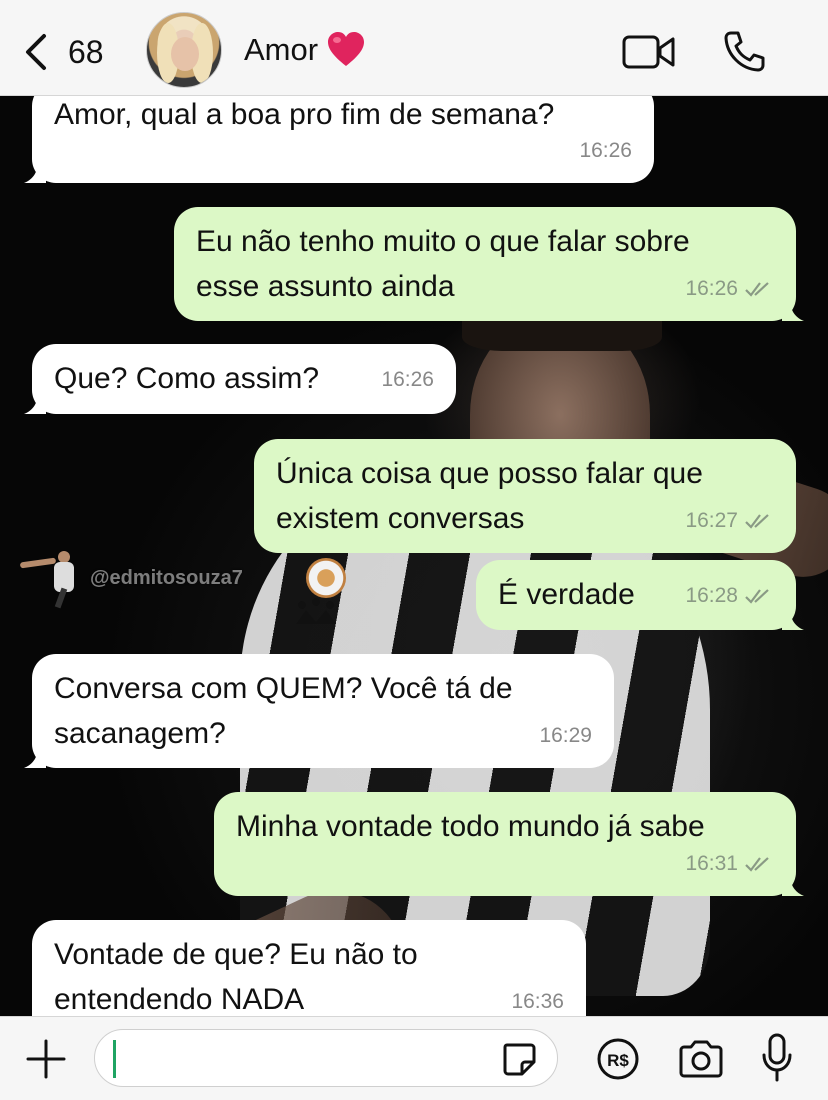  What do you see at coordinates (166, 577) in the screenshot?
I see `watermark-text: @edmitosouza7` at bounding box center [166, 577].